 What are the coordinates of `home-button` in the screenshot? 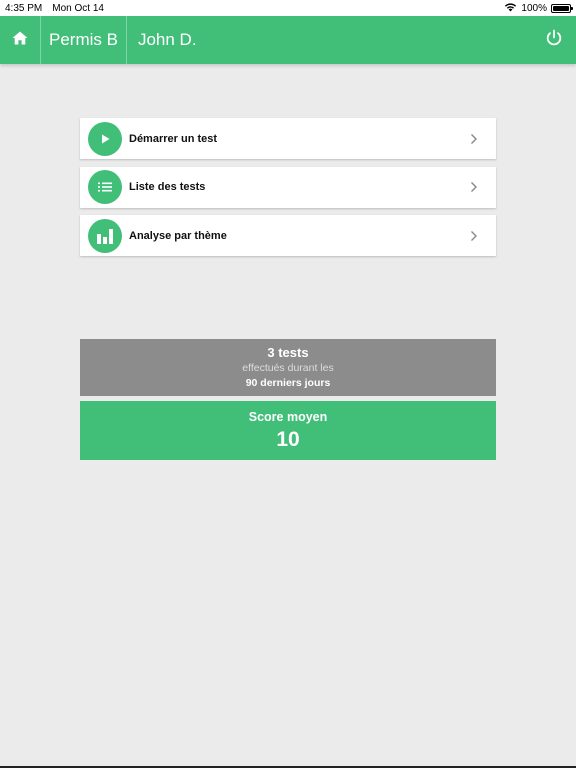 It's located at (20, 40).